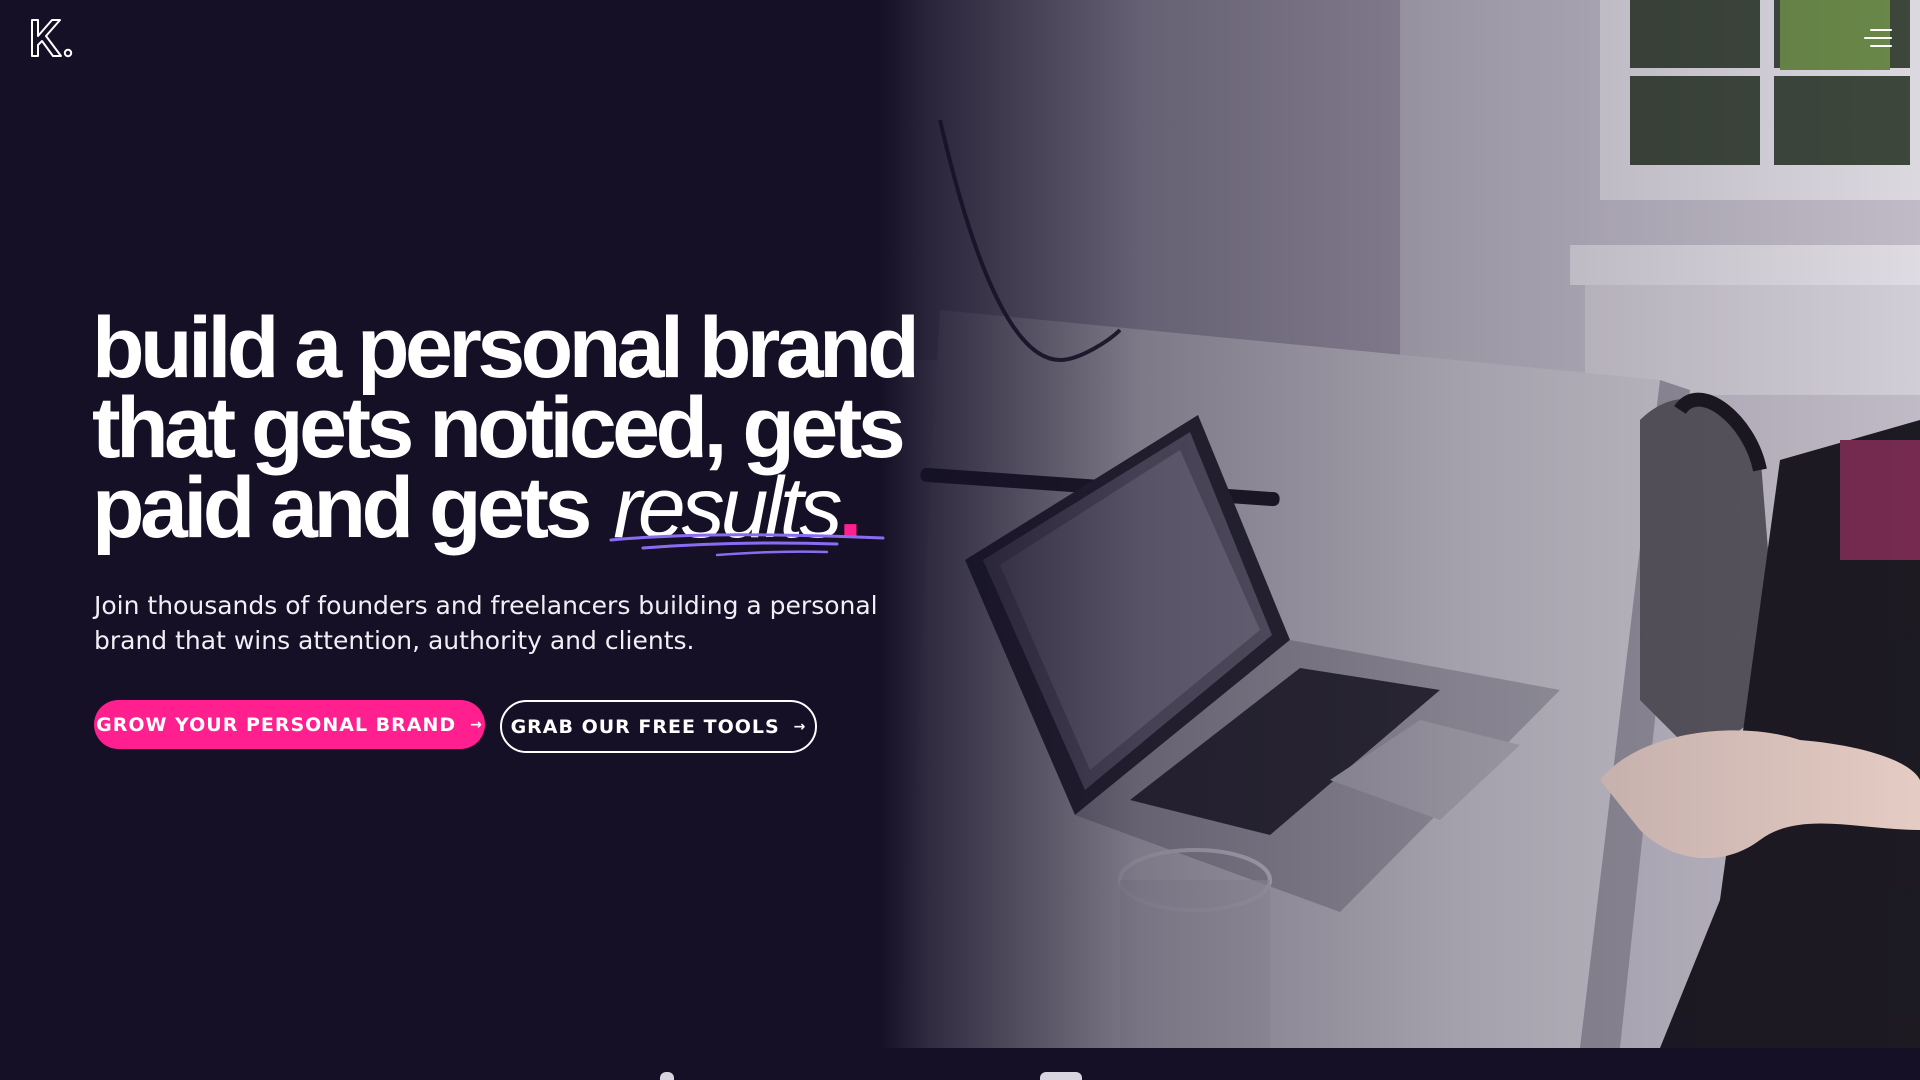  What do you see at coordinates (276, 724) in the screenshot?
I see `grow-personal-brand-label: GROW YOUR PERSONAL BRAND` at bounding box center [276, 724].